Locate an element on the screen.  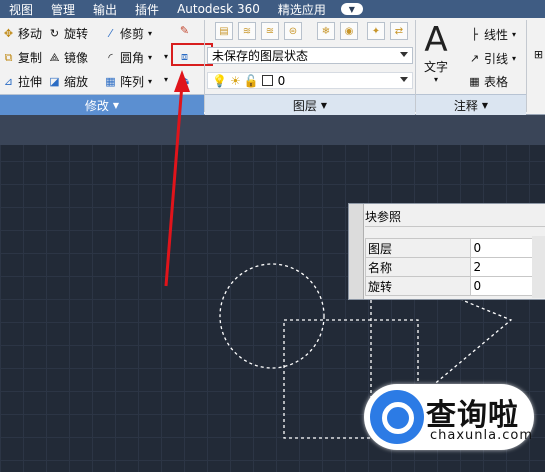
layer-walk-icon: ⇄ is located at coordinates (399, 31).